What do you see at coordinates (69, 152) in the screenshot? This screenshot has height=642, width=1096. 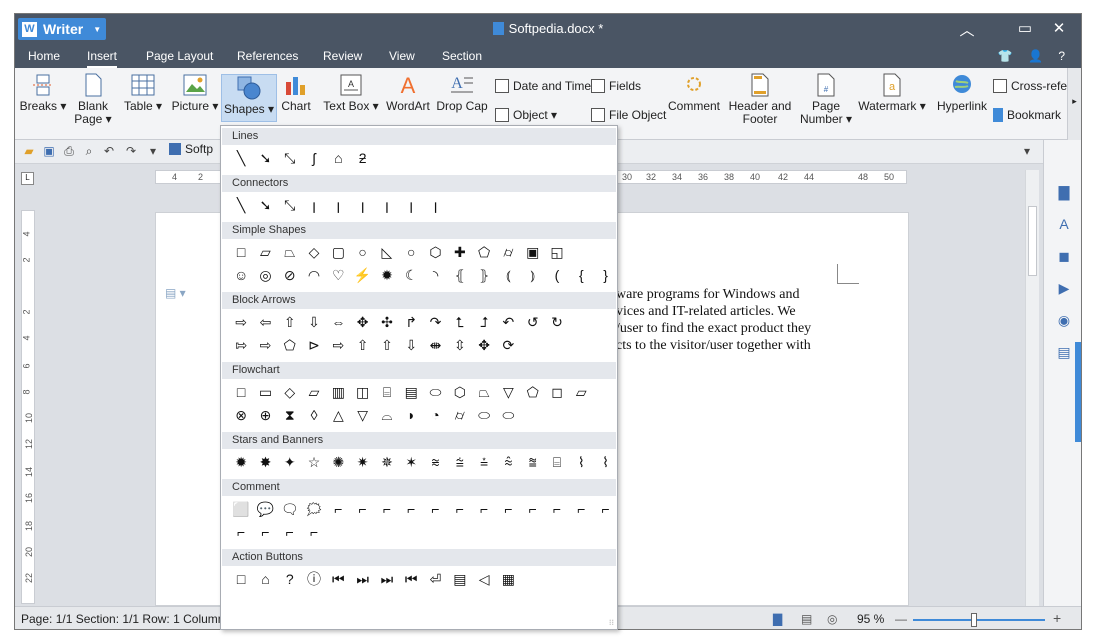 I see `print-icon: ⎙` at bounding box center [69, 152].